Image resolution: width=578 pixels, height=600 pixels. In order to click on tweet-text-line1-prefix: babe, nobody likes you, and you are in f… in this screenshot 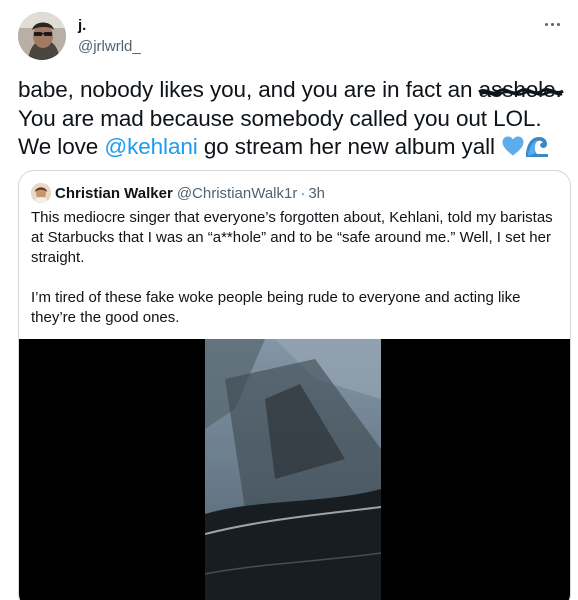, I will do `click(248, 89)`.